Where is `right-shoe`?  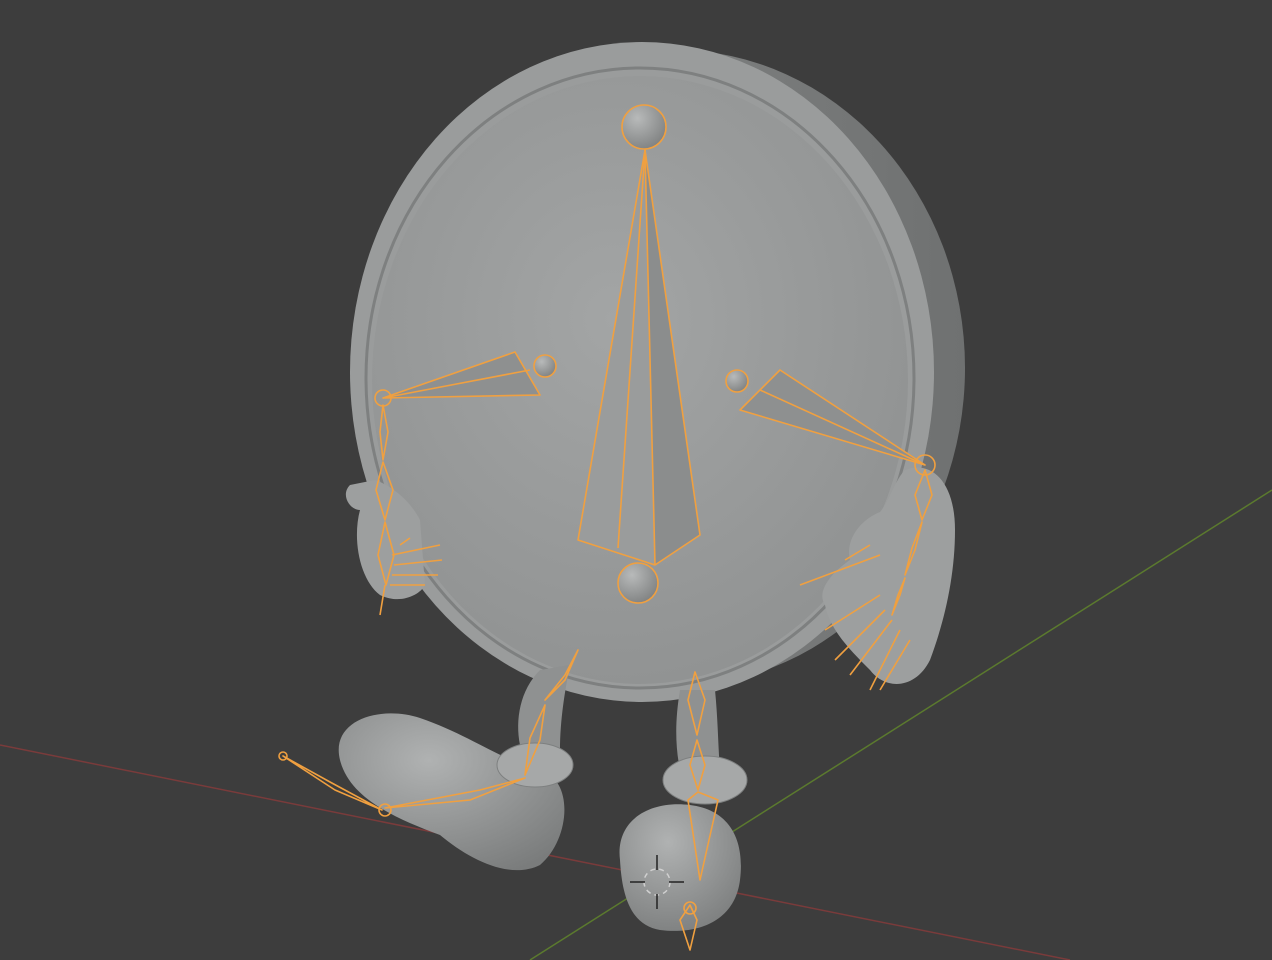
right-shoe is located at coordinates (680, 867).